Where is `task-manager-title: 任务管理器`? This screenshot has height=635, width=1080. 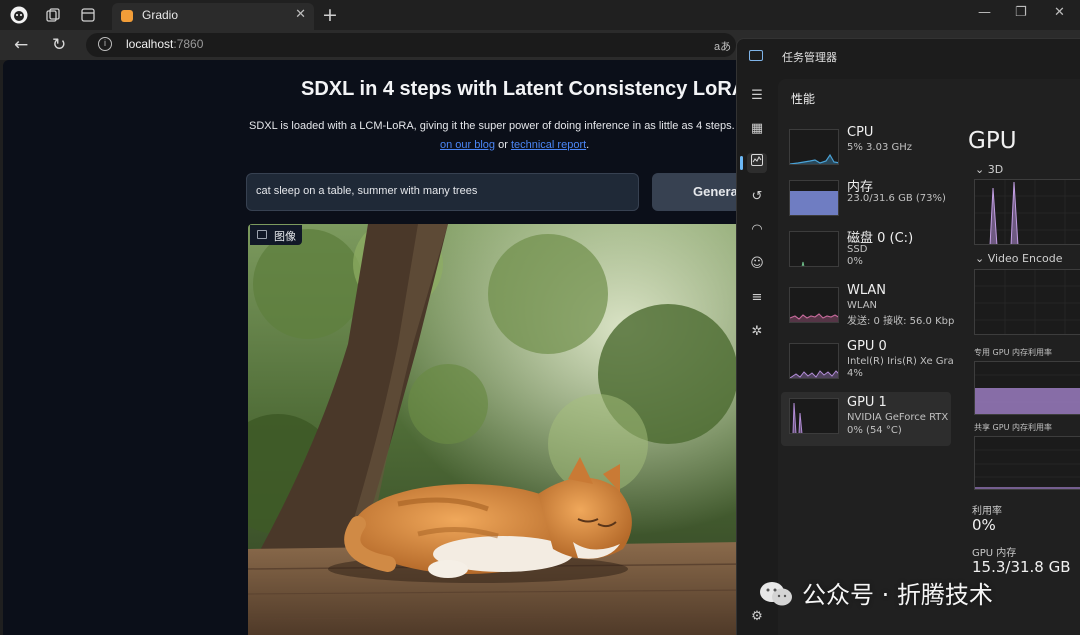
task-manager-title: 任务管理器 is located at coordinates (809, 57).